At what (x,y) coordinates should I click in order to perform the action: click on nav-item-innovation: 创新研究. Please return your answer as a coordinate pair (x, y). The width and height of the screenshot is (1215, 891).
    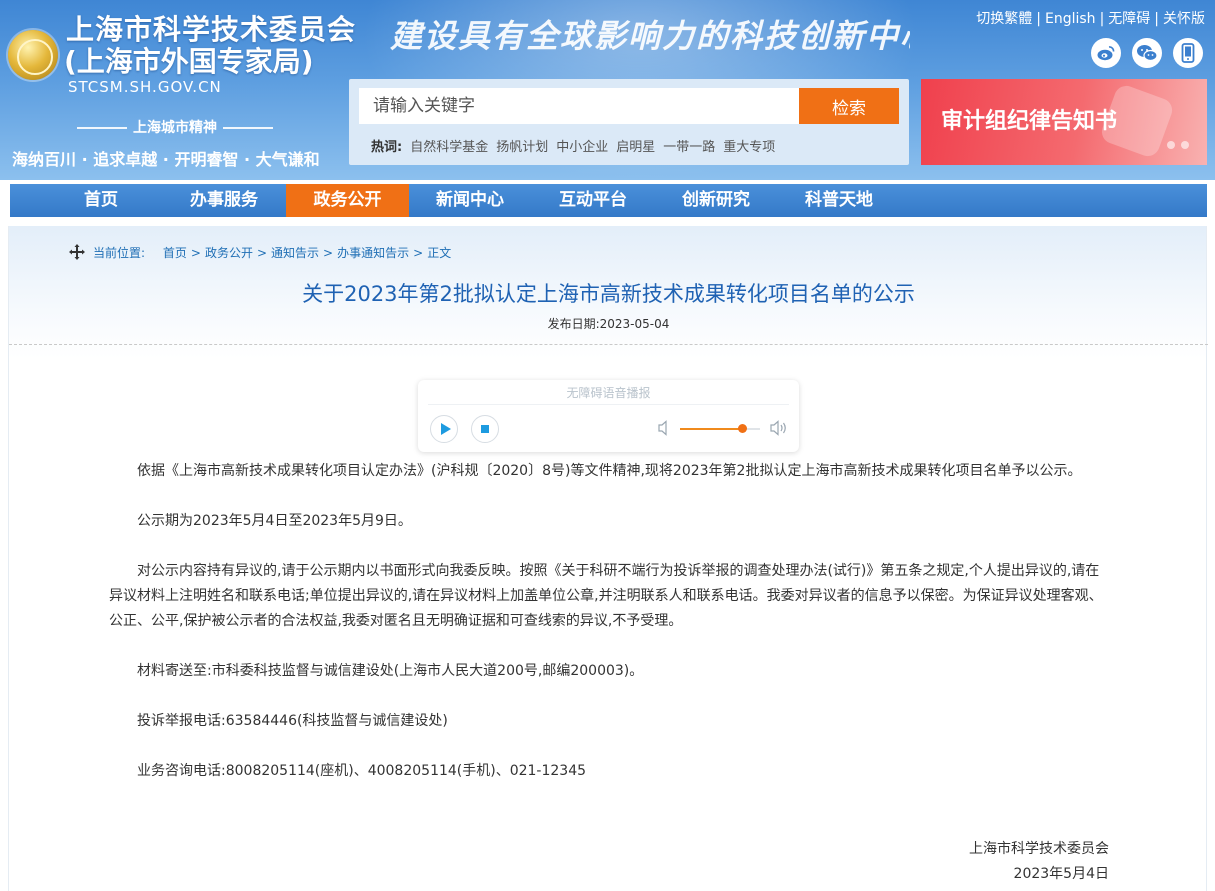
    Looking at the image, I should click on (716, 200).